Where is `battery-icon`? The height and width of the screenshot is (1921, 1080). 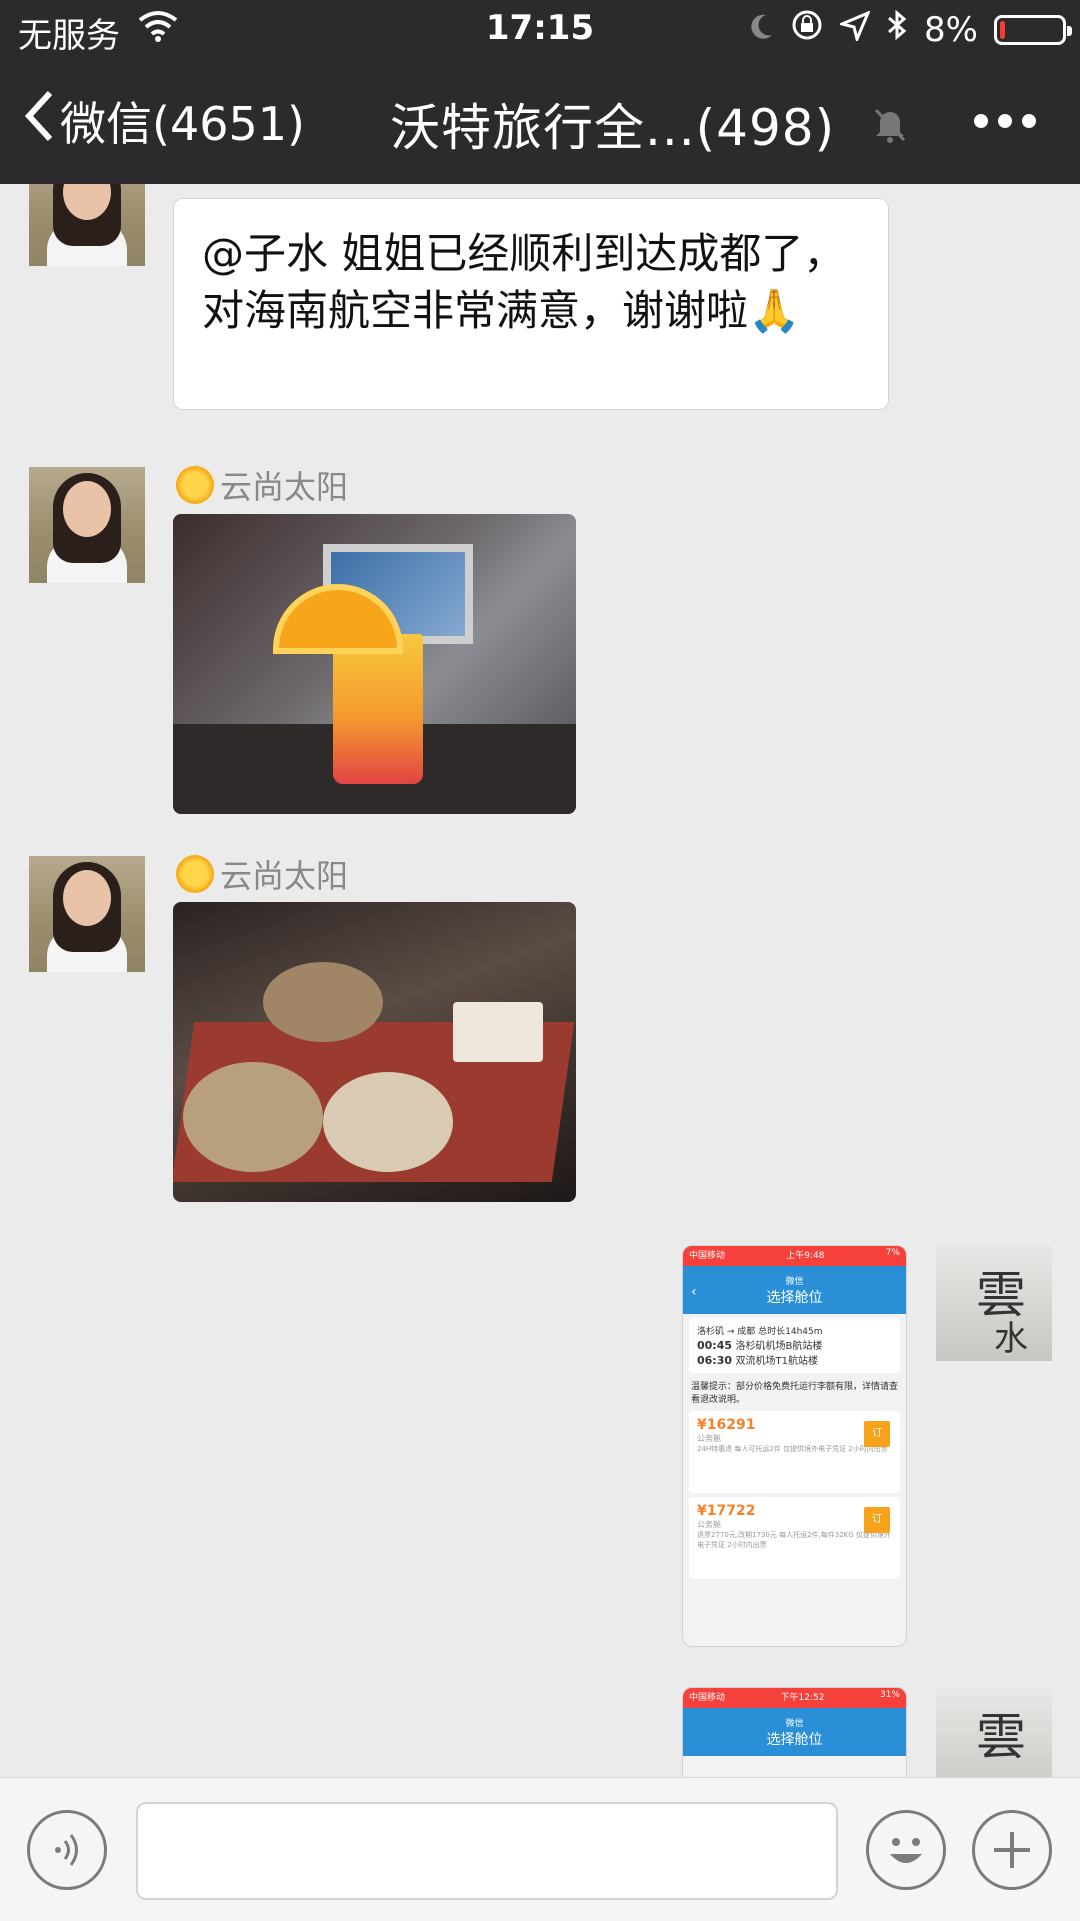 battery-icon is located at coordinates (1033, 29).